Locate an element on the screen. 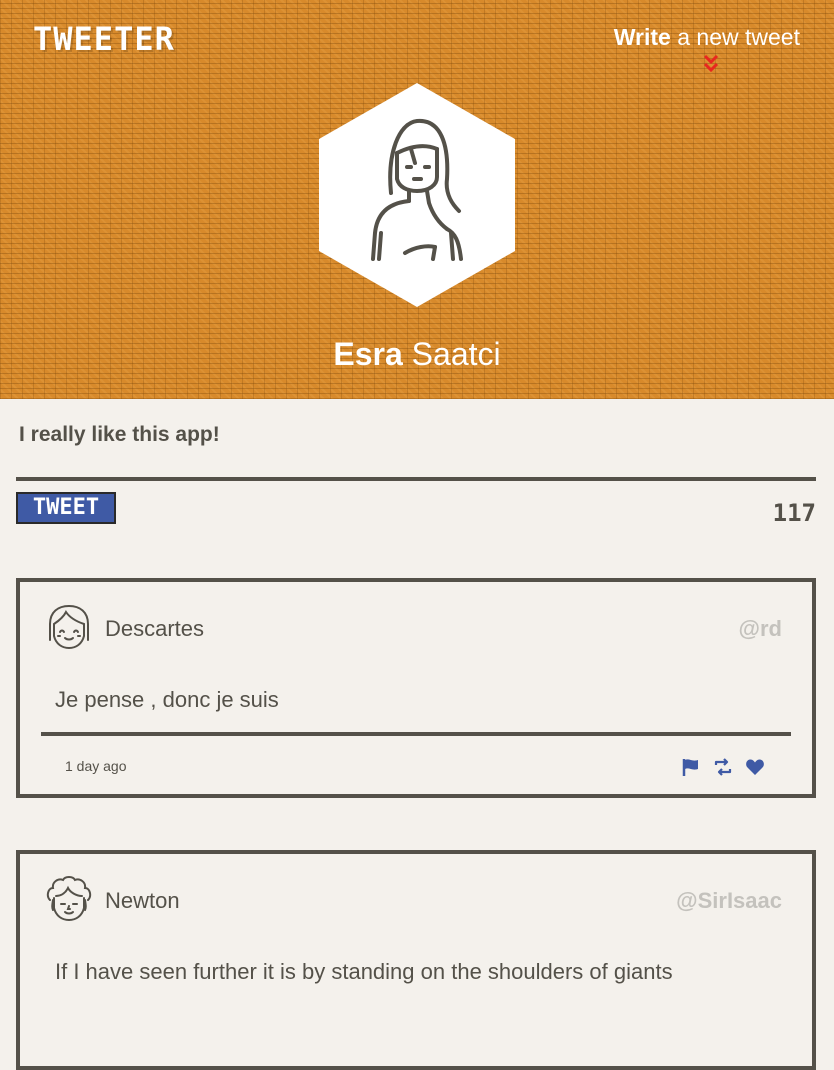  tweet-actions is located at coordinates (723, 767).